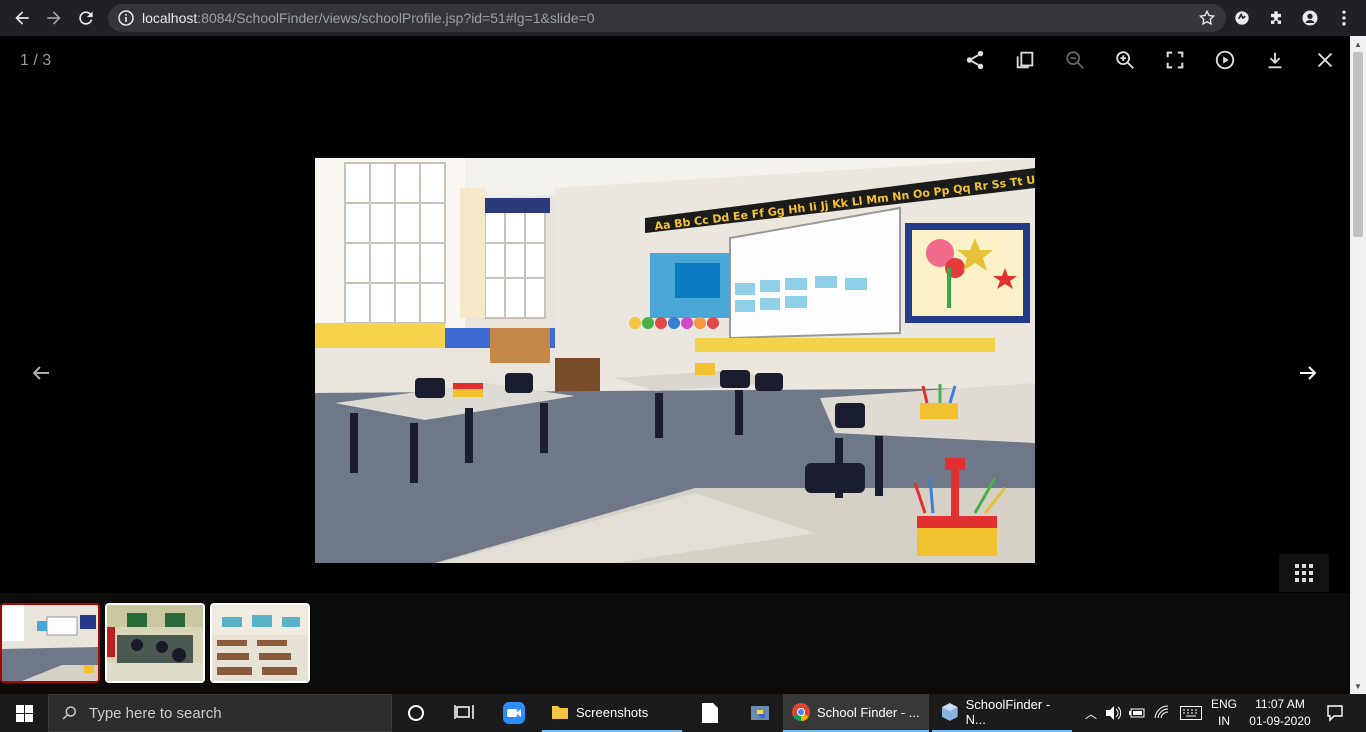 This screenshot has width=1366, height=732. Describe the element at coordinates (760, 713) in the screenshot. I see `python-icon` at that location.